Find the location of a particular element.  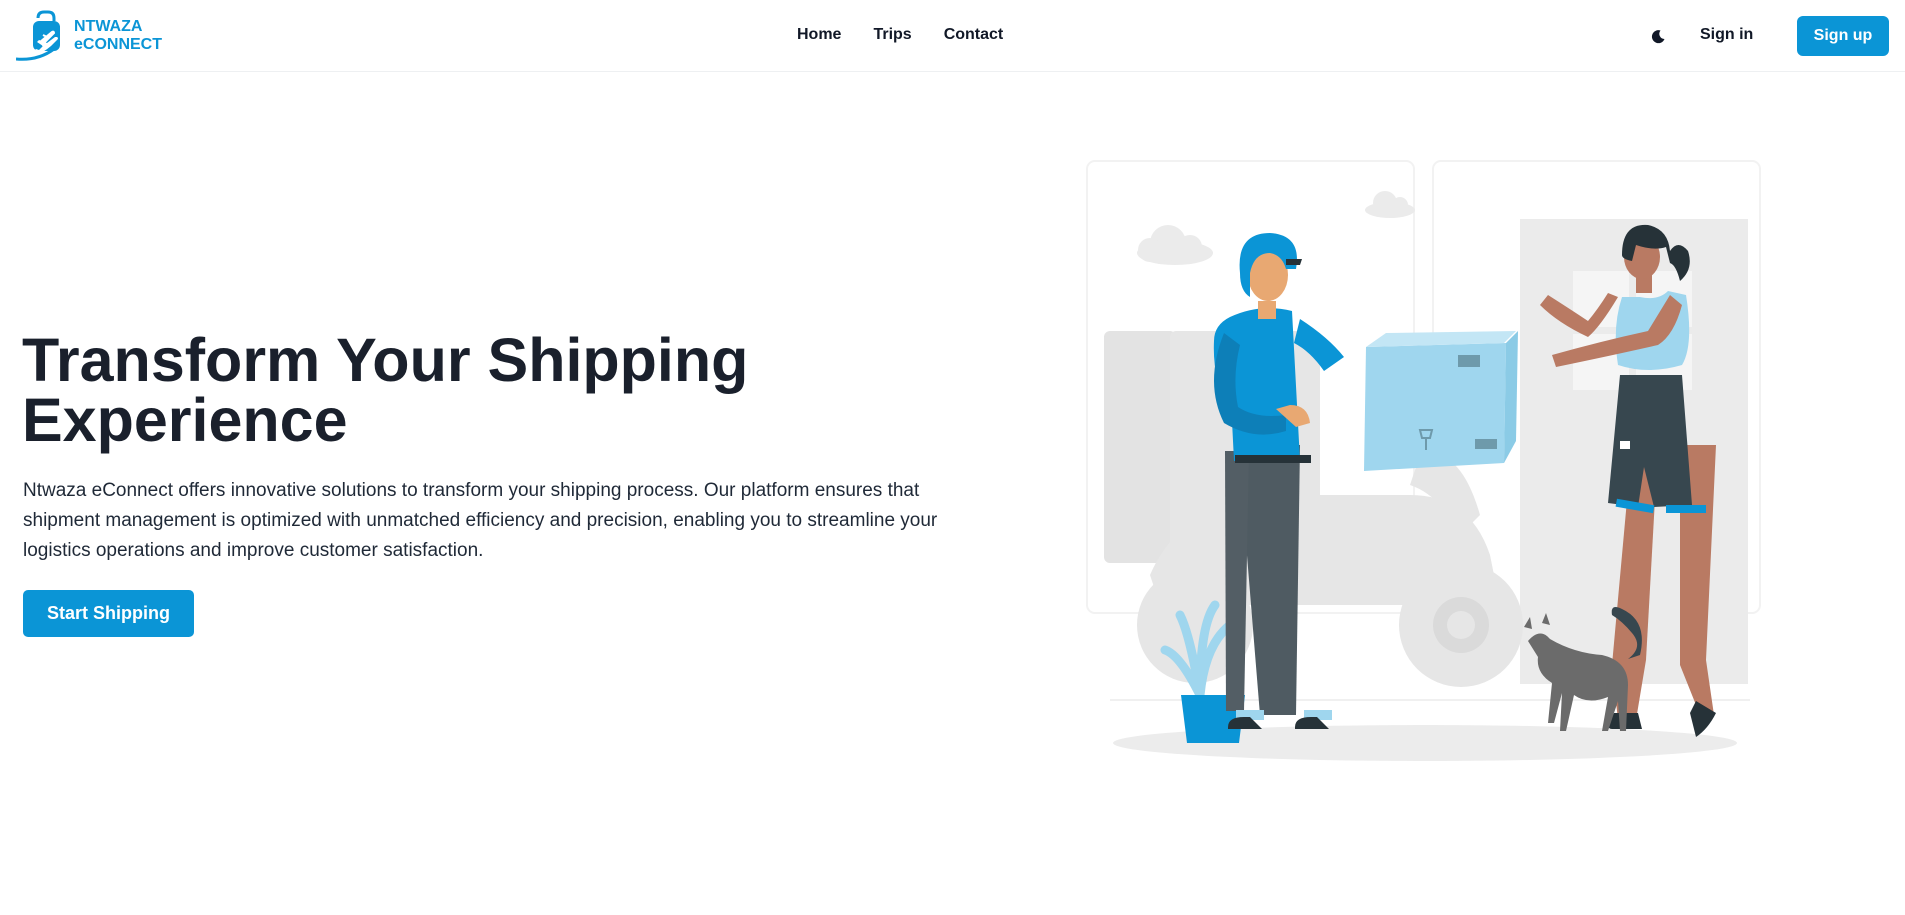

suitcase-plane-logo-icon is located at coordinates (38, 35).